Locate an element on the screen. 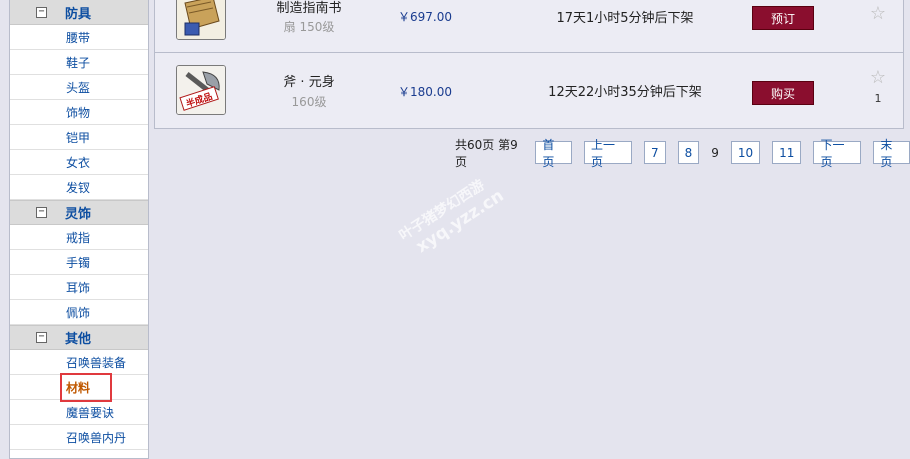 The width and height of the screenshot is (910, 459). sidebar-item-armor: 铠甲 is located at coordinates (79, 137).